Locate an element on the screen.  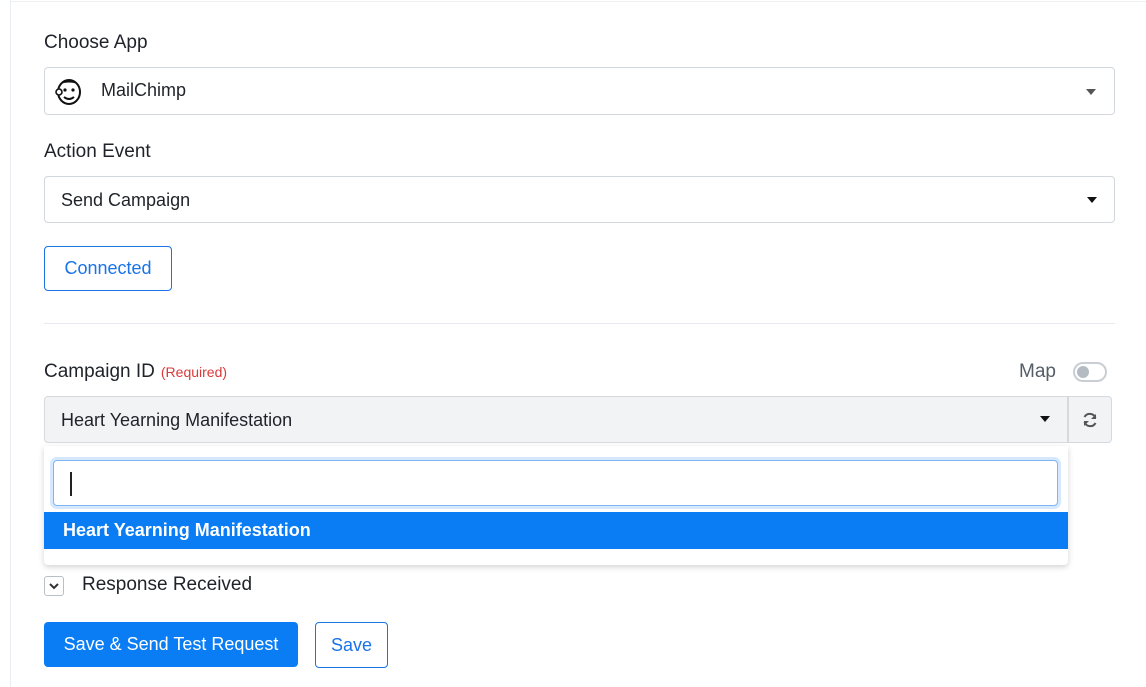
map-toggle is located at coordinates (1090, 372).